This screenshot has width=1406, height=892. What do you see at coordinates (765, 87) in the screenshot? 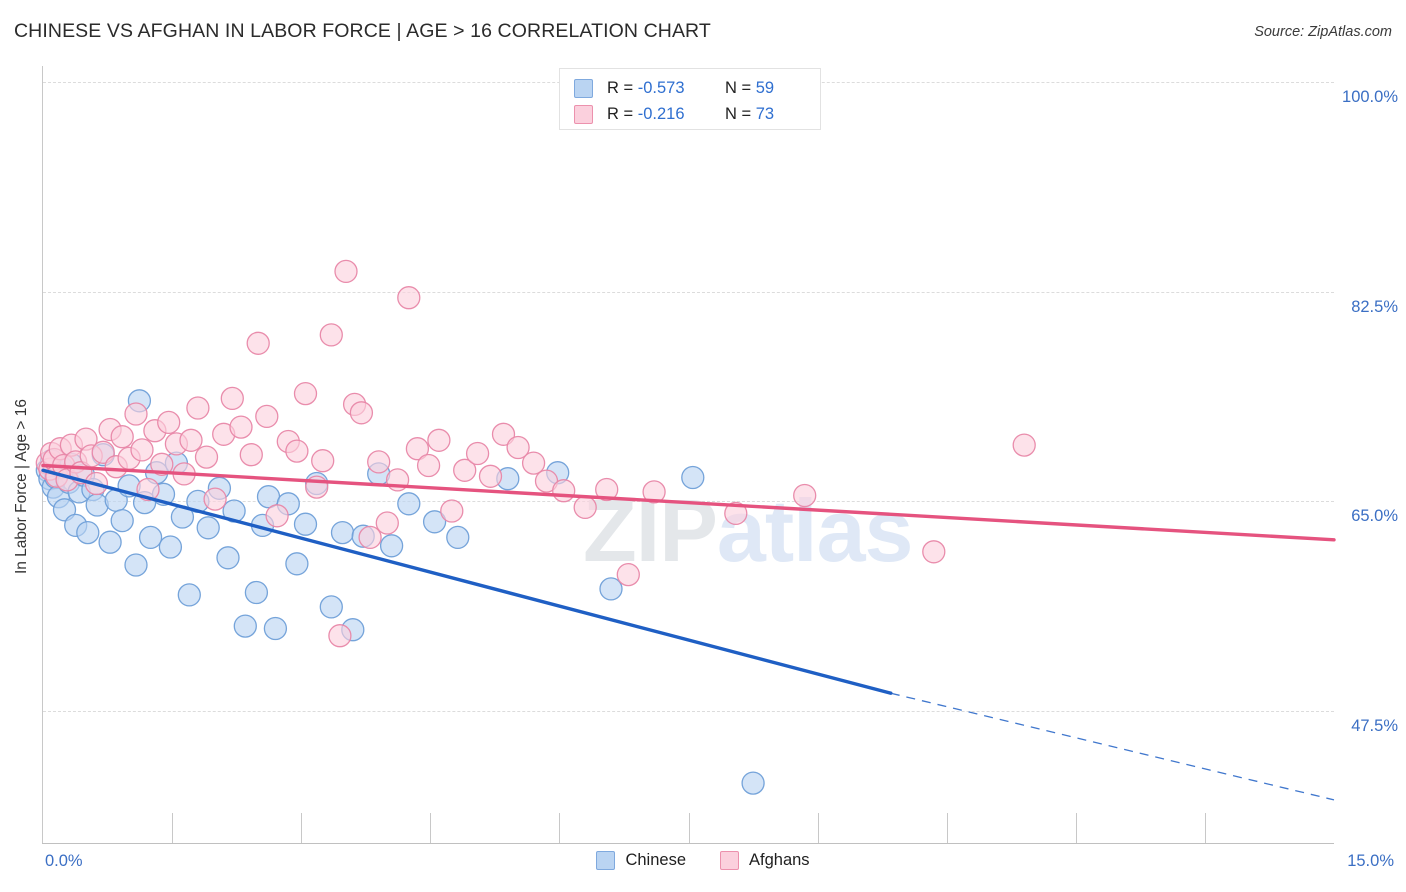
I see `stats-n-value-chinese: 59` at bounding box center [765, 87].